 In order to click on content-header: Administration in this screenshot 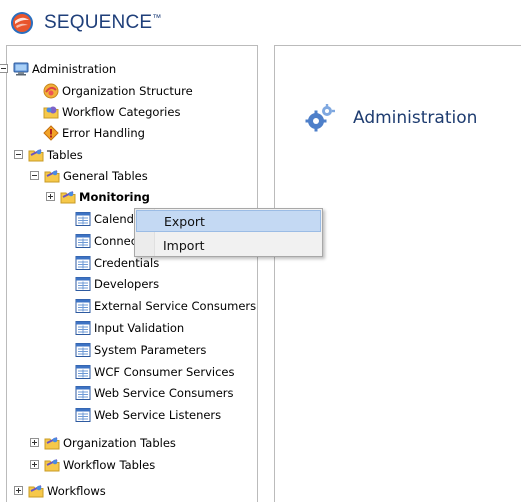, I will do `click(391, 117)`.